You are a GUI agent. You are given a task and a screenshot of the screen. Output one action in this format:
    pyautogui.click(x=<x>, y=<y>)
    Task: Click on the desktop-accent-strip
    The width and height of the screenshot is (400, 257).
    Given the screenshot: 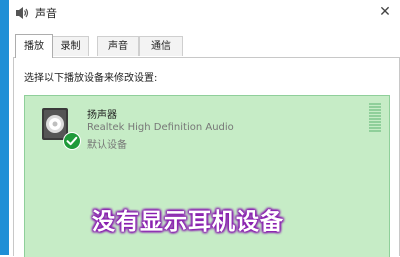 What is the action you would take?
    pyautogui.click(x=4, y=127)
    